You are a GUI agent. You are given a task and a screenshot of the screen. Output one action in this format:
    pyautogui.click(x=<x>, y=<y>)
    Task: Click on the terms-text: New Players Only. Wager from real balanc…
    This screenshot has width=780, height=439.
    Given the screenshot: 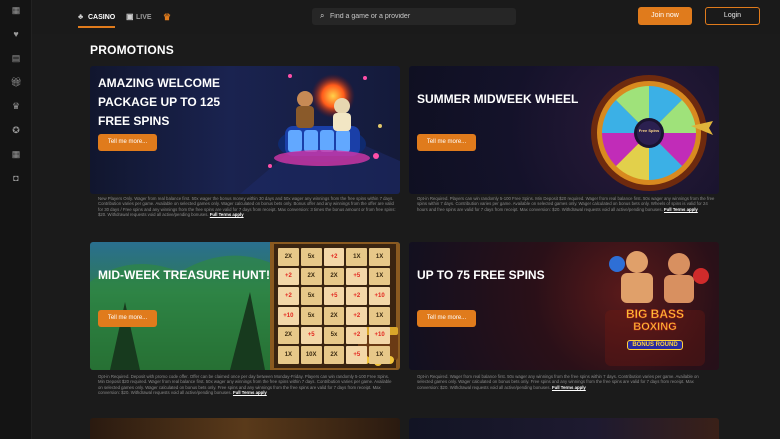 What is the action you would take?
    pyautogui.click(x=247, y=206)
    